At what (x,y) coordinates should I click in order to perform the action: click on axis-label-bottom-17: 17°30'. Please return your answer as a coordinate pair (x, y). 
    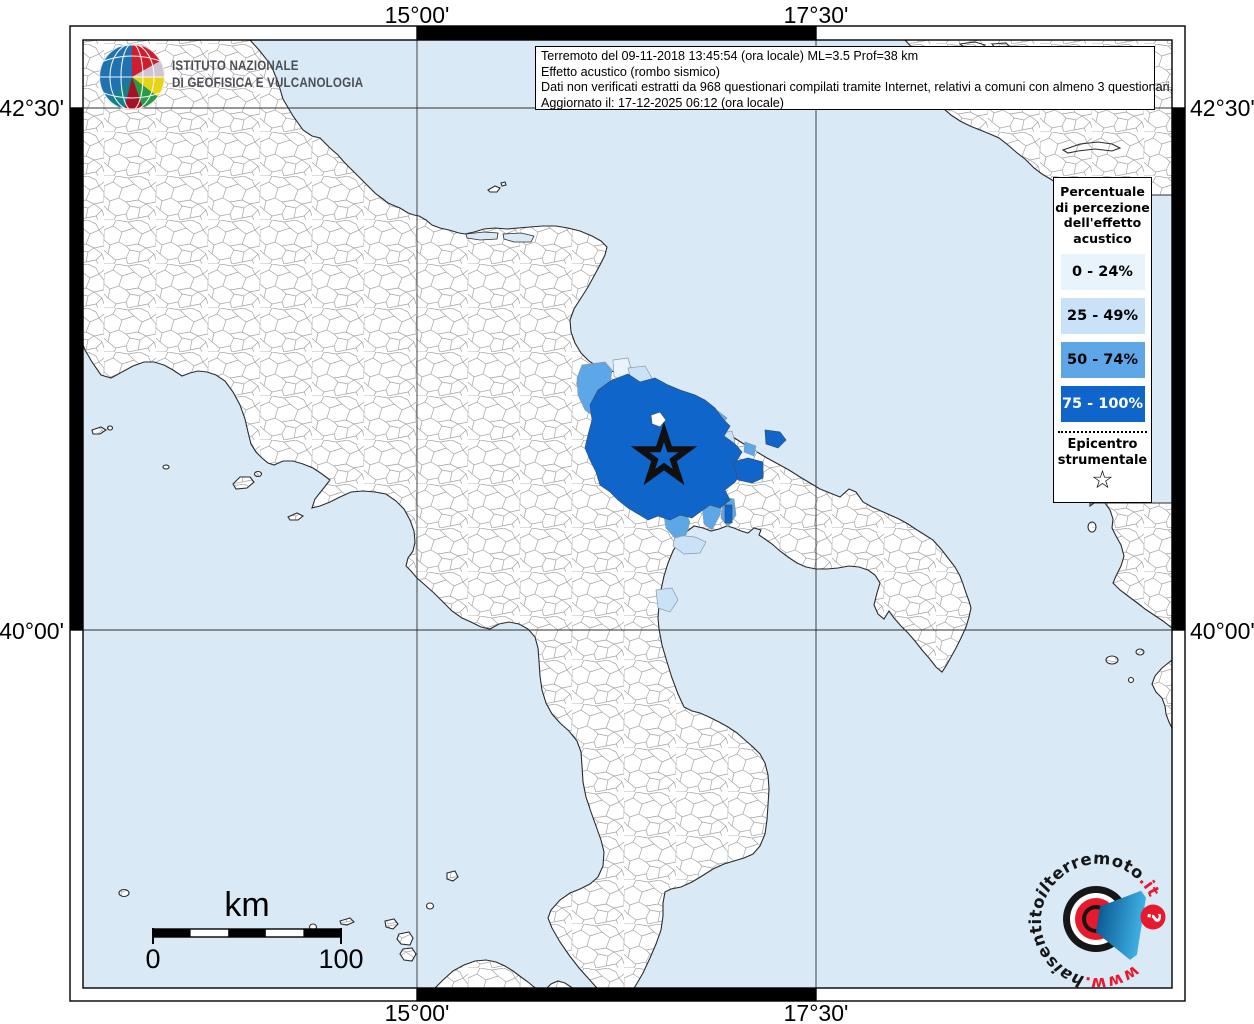
    Looking at the image, I should click on (816, 1012).